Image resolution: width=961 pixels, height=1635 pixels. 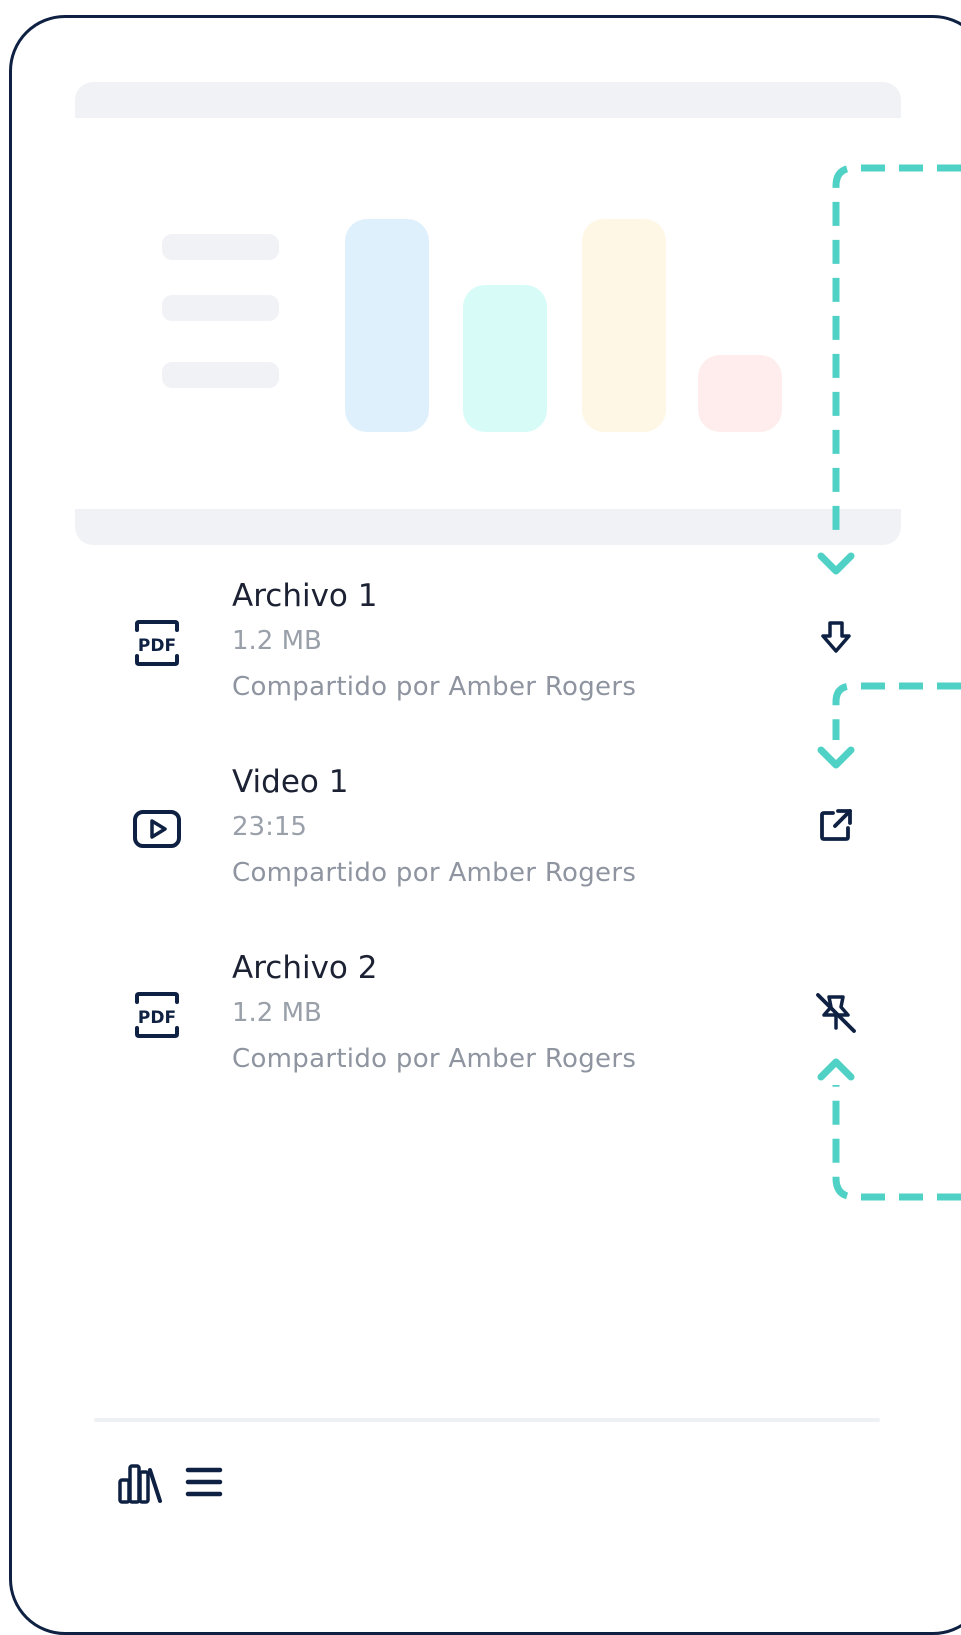 What do you see at coordinates (305, 596) in the screenshot?
I see `file-name: Archivo 1` at bounding box center [305, 596].